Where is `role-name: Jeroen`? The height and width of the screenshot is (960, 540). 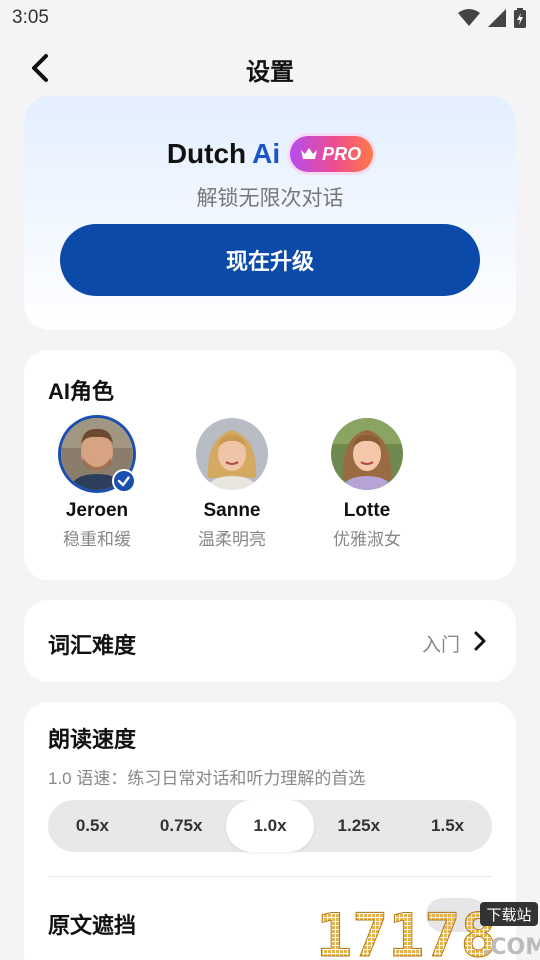
role-name: Jeroen is located at coordinates (97, 510).